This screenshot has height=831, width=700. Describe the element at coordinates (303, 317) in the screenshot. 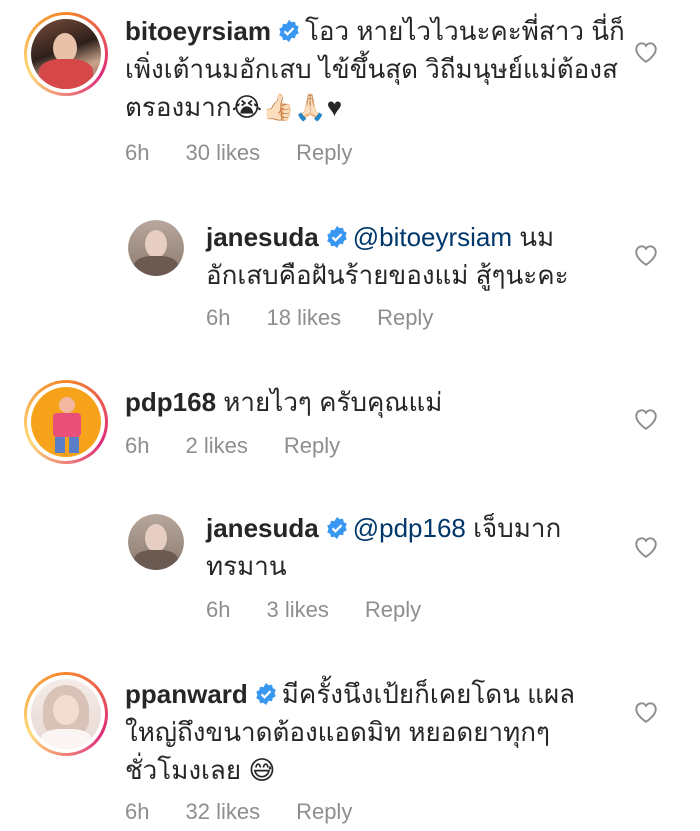

I see `likes-count: 18 likes` at that location.